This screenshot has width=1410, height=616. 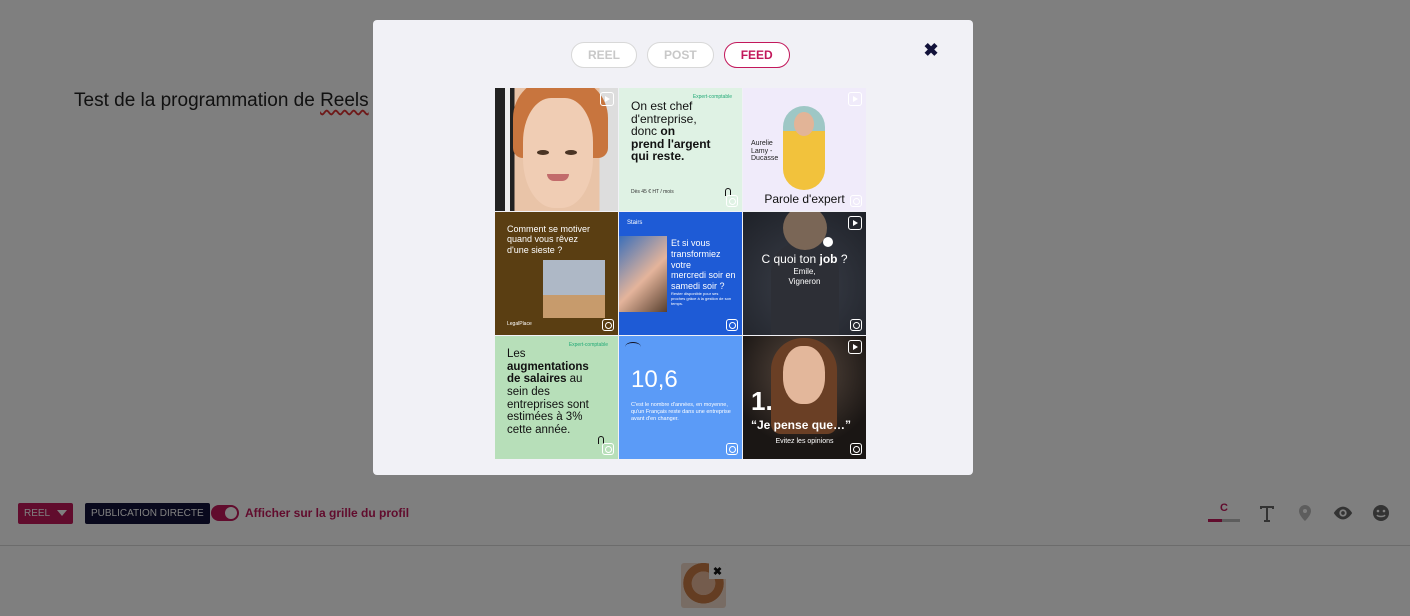 I want to click on preview-tabs: REEL POST FEED, so click(x=680, y=55).